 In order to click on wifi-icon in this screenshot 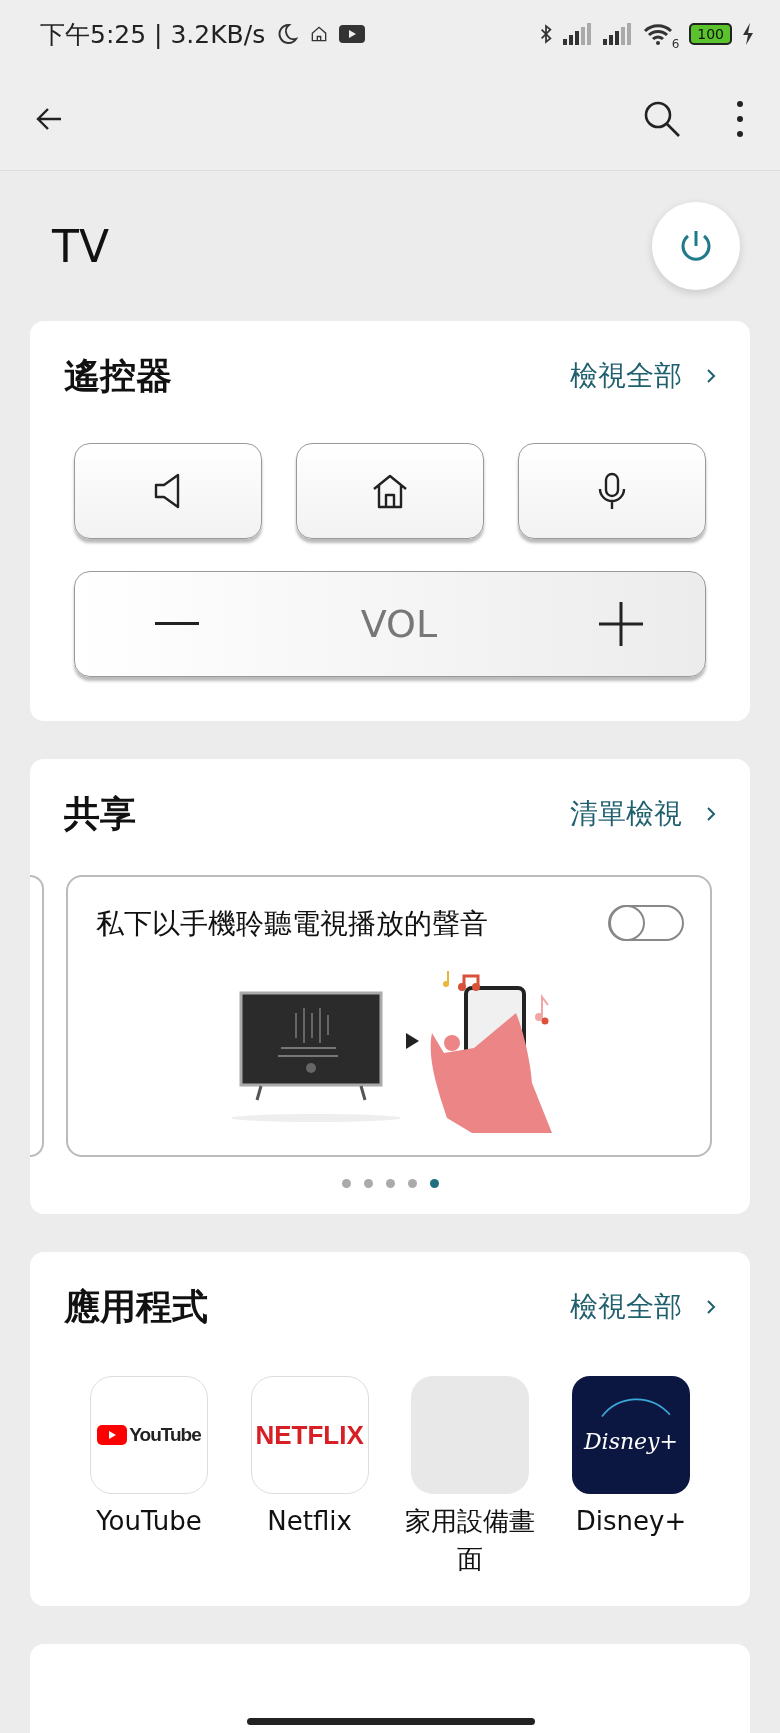, I will do `click(658, 34)`.